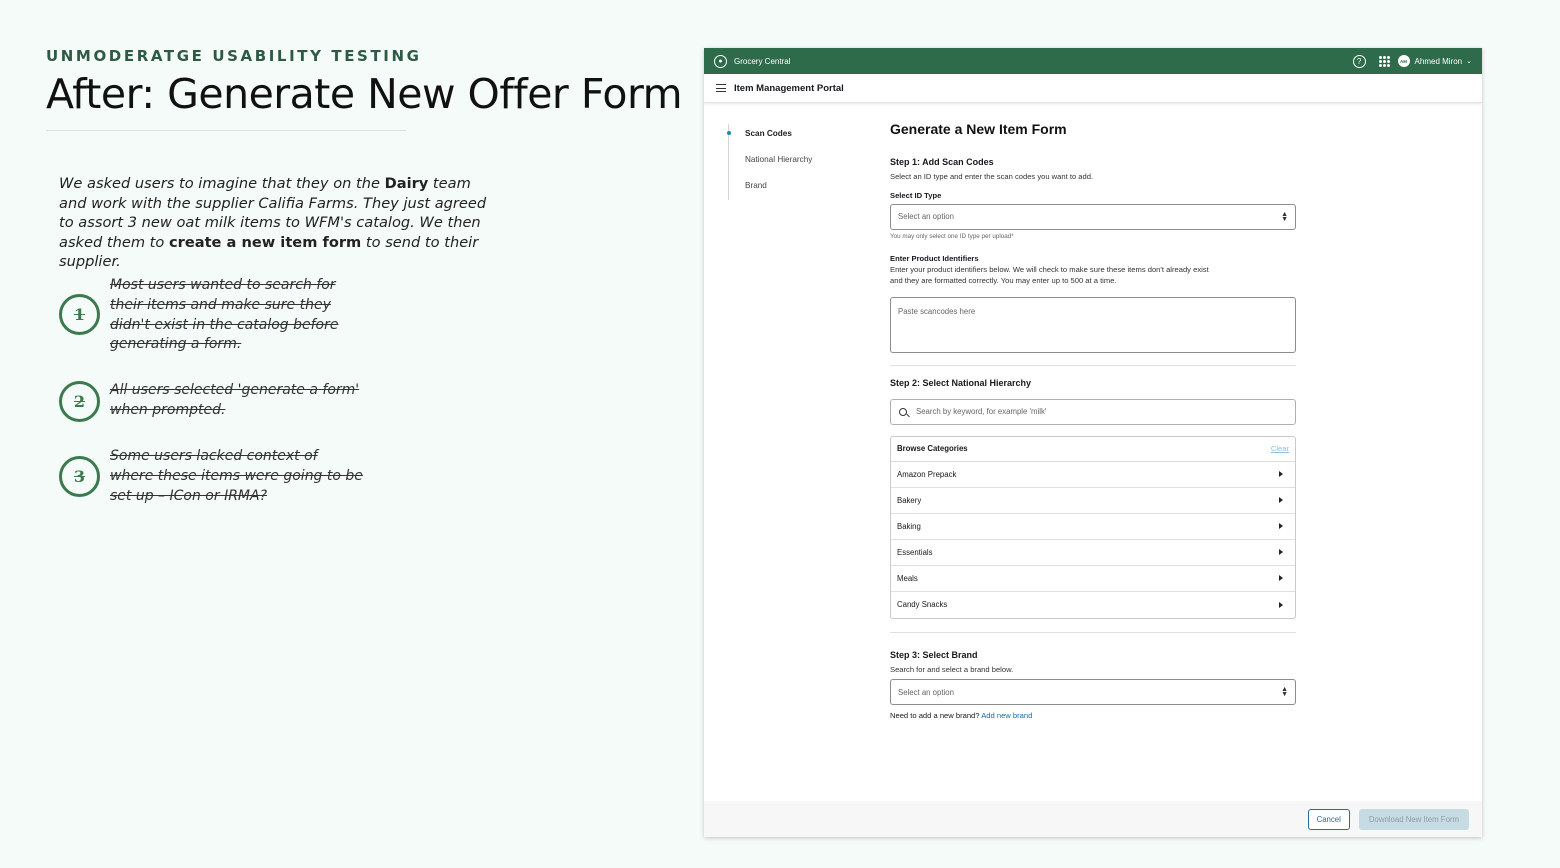 The image size is (1560, 868). I want to click on hierarchy-search-input: Search by keyword, for example 'milk', so click(1093, 411).